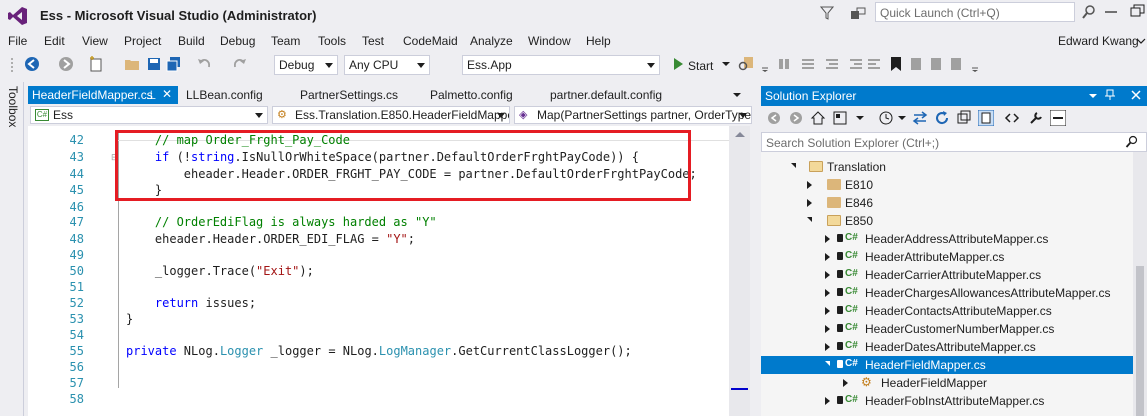  What do you see at coordinates (936, 64) in the screenshot?
I see `next-bookmark-icon` at bounding box center [936, 64].